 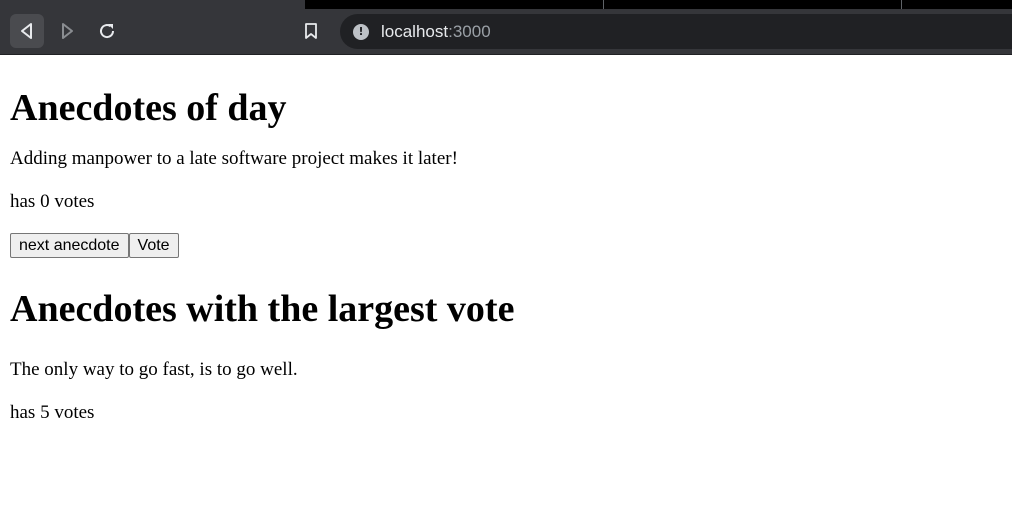 I want to click on vote-count: has 0 votes, so click(x=52, y=201).